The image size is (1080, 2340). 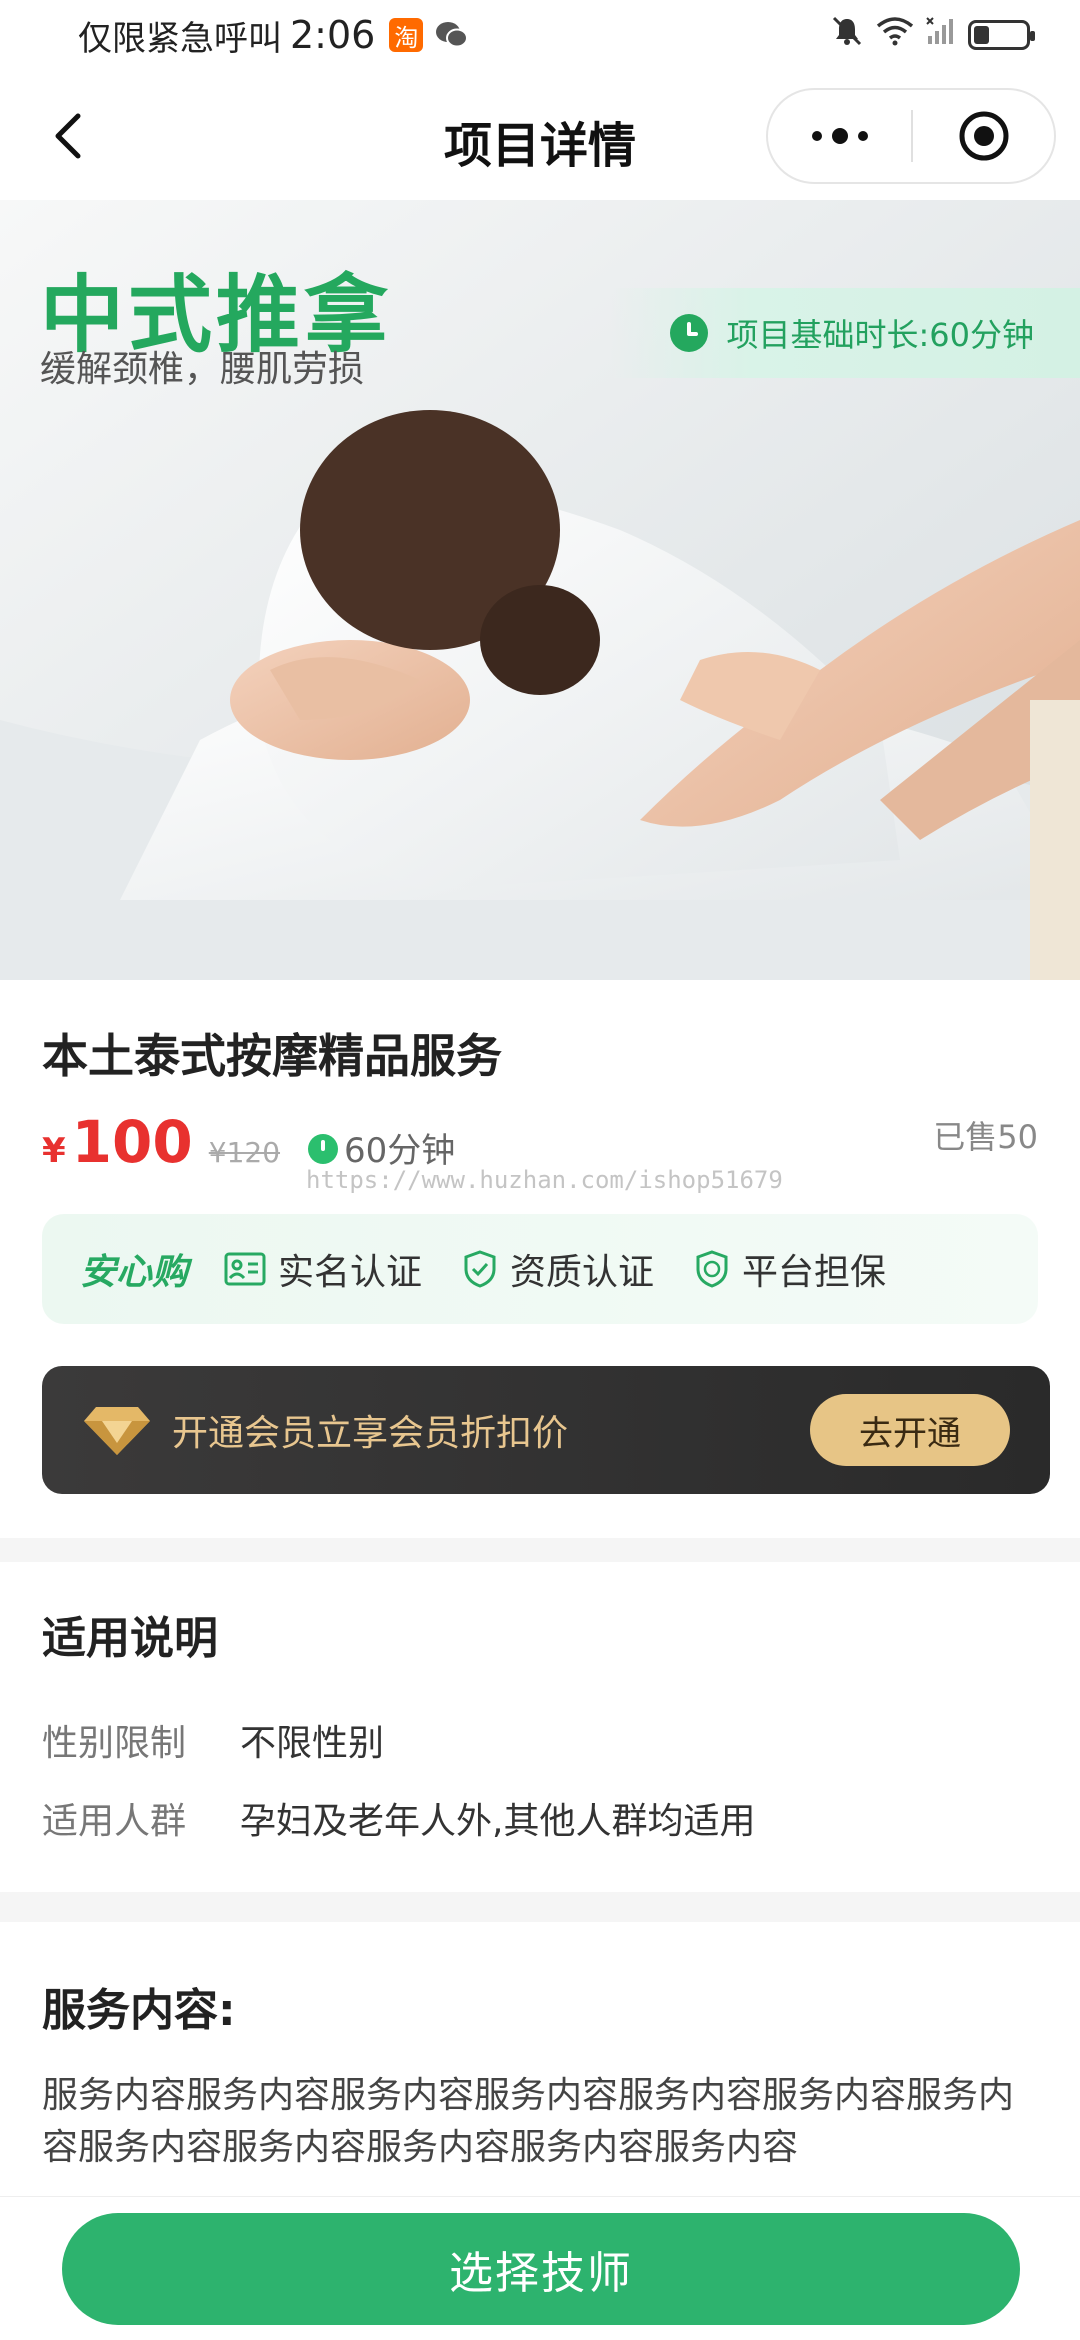 I want to click on battery-icon, so click(x=1001, y=35).